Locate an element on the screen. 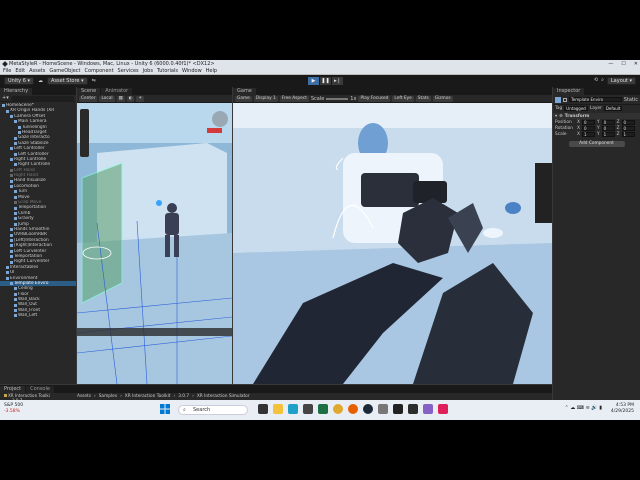 The height and width of the screenshot is (480, 640). transform-row-label: Rotation is located at coordinates (564, 128).